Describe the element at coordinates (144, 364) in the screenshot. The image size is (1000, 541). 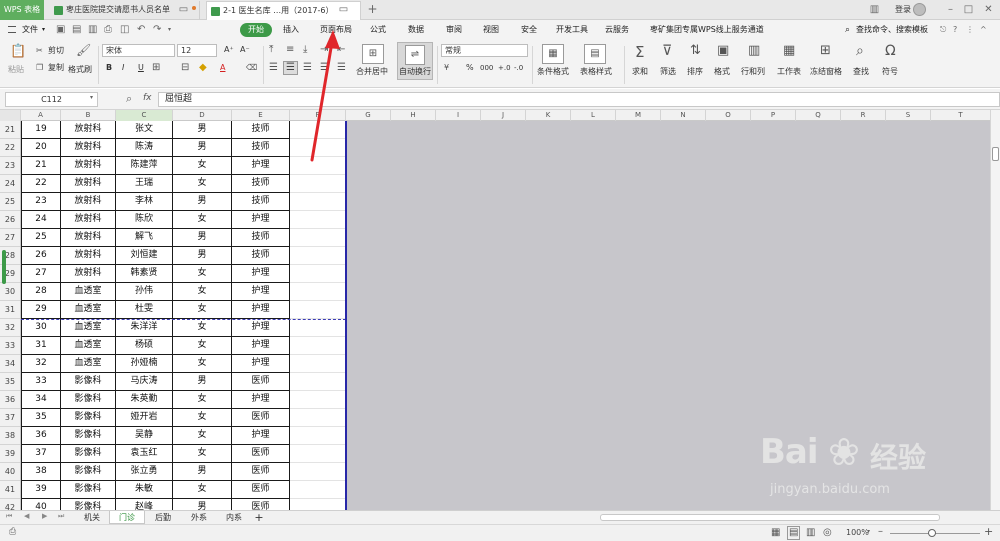
I see `cell-name: 孙娅楠` at that location.